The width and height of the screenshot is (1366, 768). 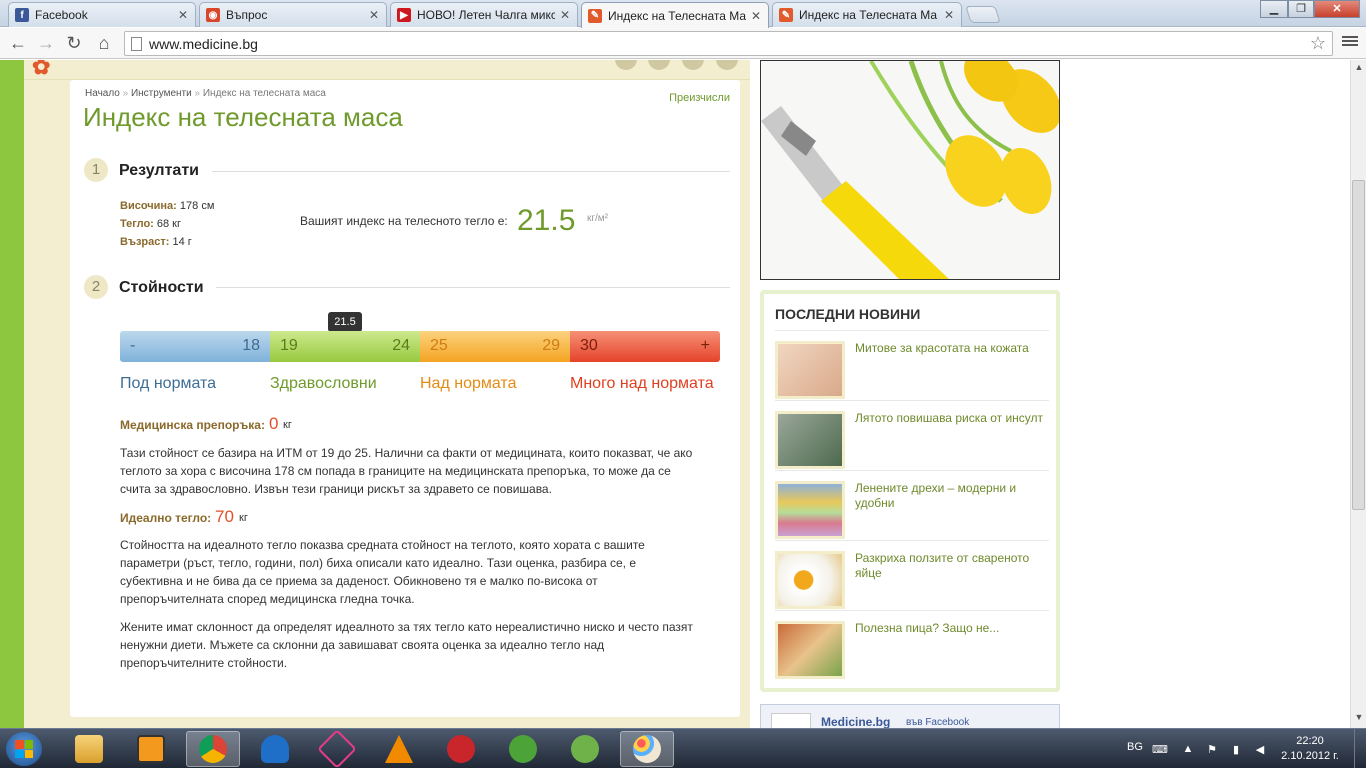 I want to click on news-item: Разкриха ползите от свареното яйце, so click(x=912, y=575).